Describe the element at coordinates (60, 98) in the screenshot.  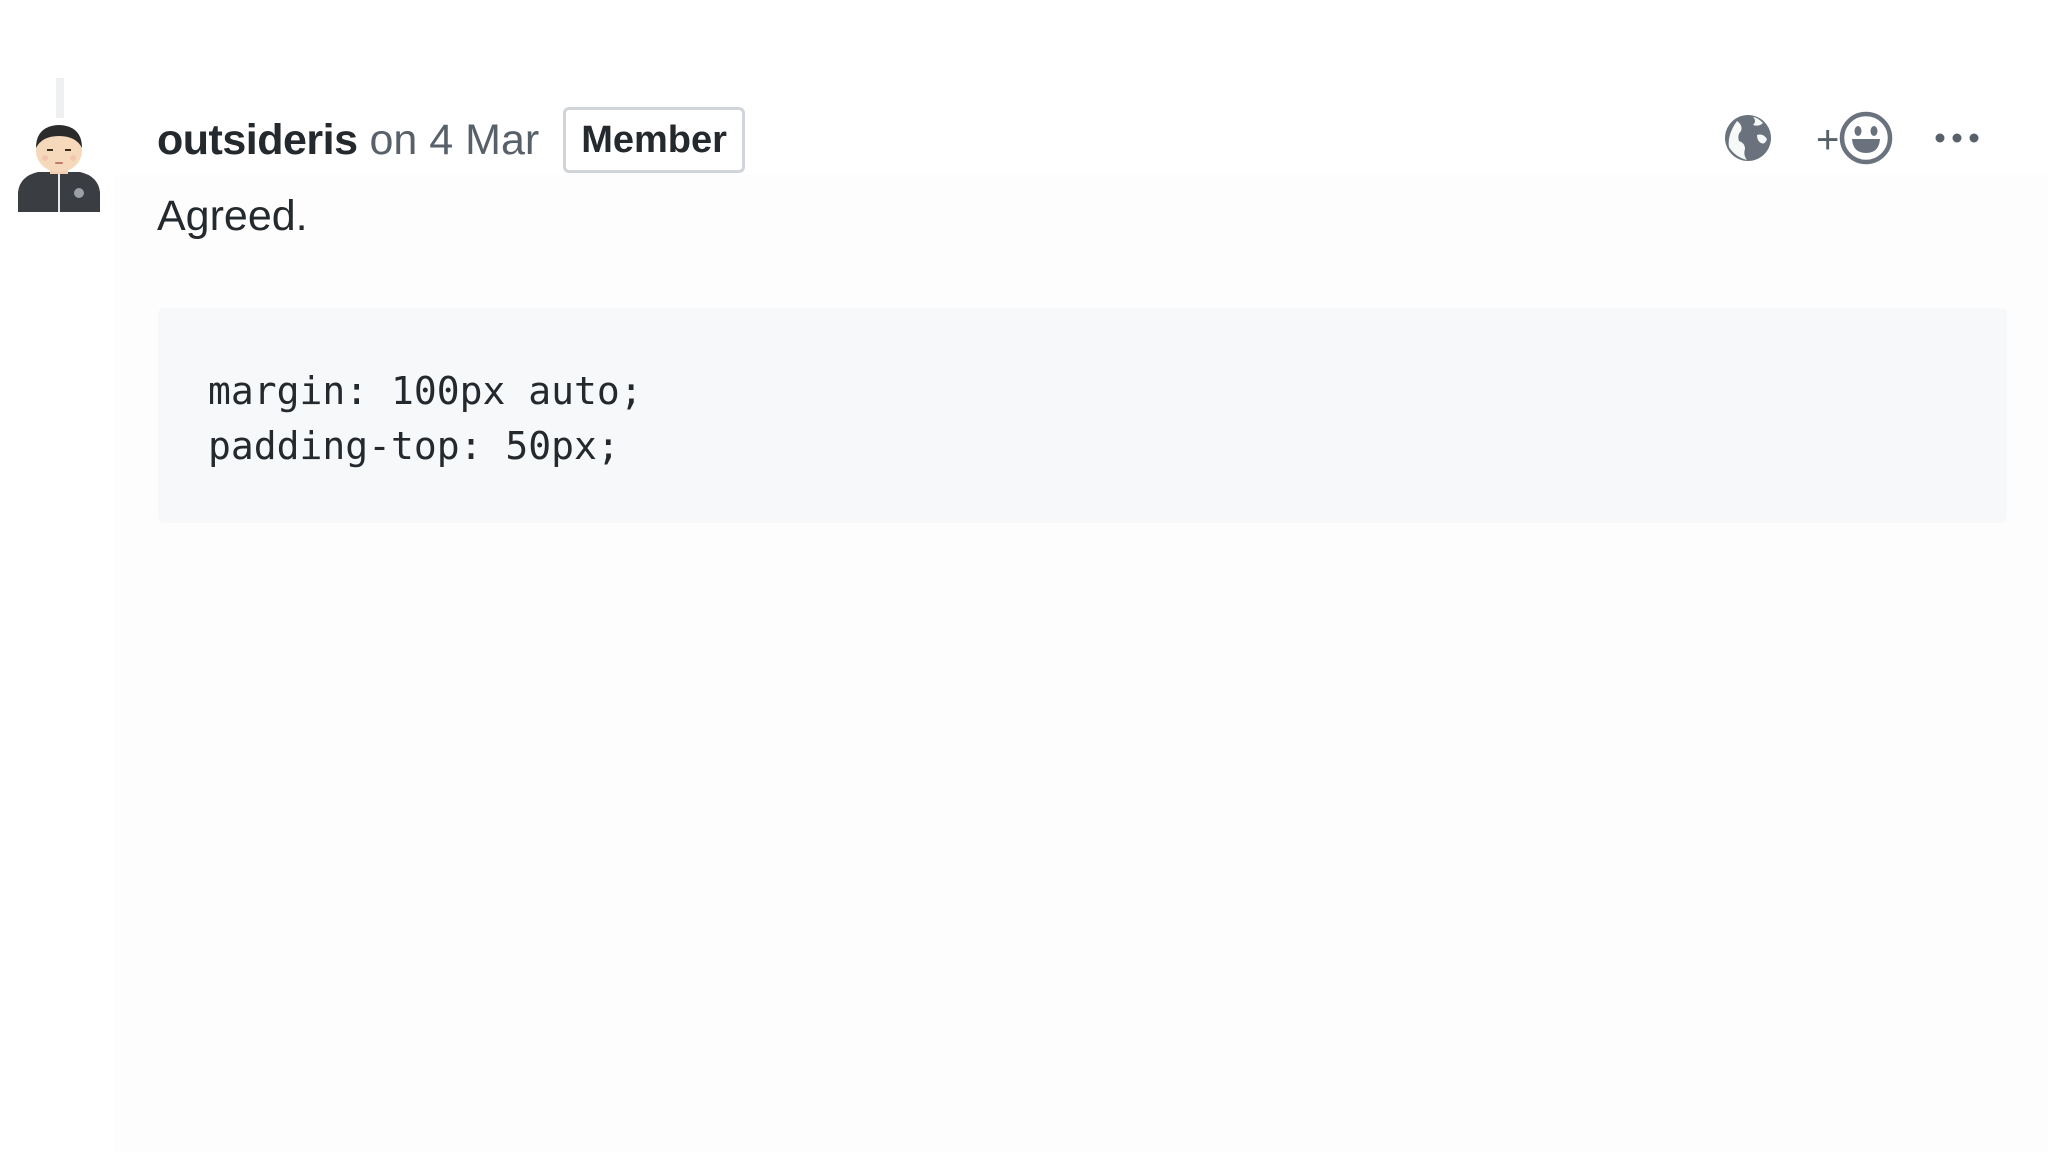
I see `timeline-connector` at that location.